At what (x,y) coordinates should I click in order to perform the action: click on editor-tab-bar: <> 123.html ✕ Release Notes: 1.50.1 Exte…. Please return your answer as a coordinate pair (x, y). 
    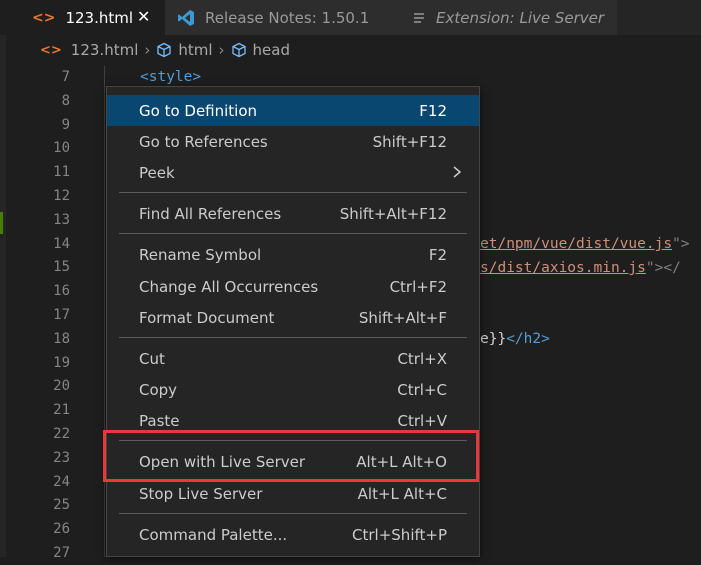
    Looking at the image, I should click on (350, 17).